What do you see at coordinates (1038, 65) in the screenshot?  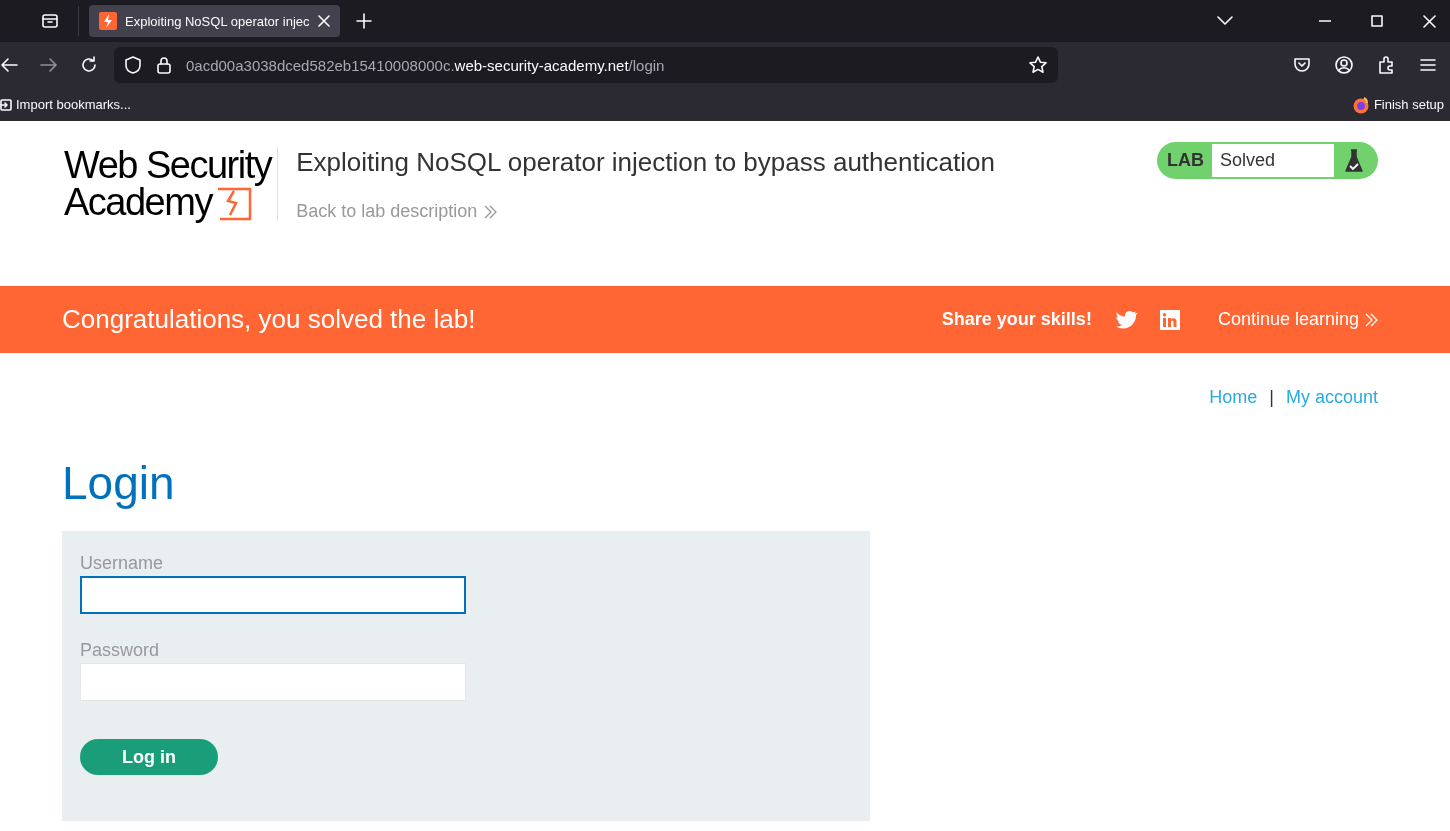 I see `star-icon` at bounding box center [1038, 65].